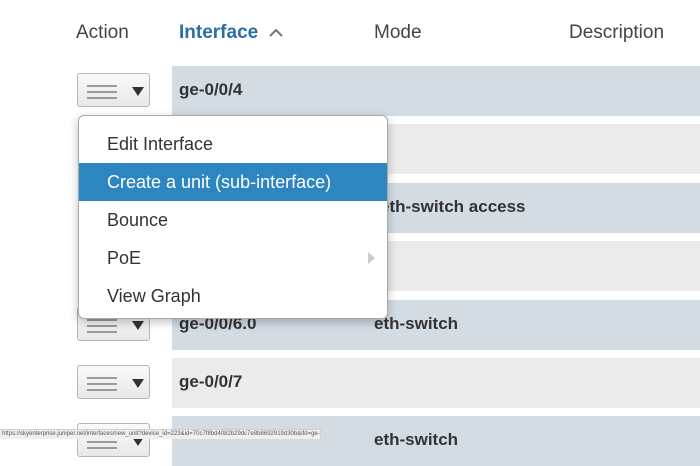 Image resolution: width=700 pixels, height=466 pixels. Describe the element at coordinates (219, 32) in the screenshot. I see `column-header-interface-label: Interface` at that location.